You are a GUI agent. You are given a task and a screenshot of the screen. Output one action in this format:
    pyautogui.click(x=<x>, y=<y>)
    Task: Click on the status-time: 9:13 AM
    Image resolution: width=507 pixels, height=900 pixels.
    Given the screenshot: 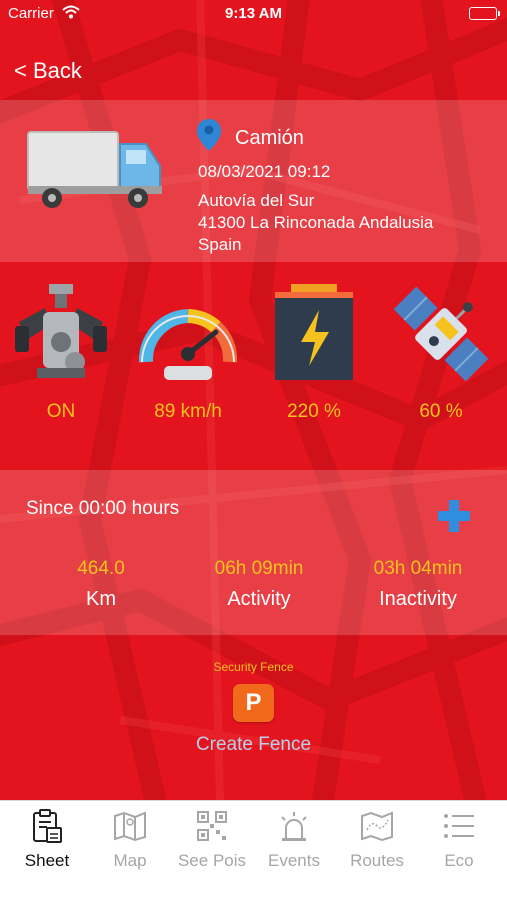 What is the action you would take?
    pyautogui.click(x=253, y=13)
    